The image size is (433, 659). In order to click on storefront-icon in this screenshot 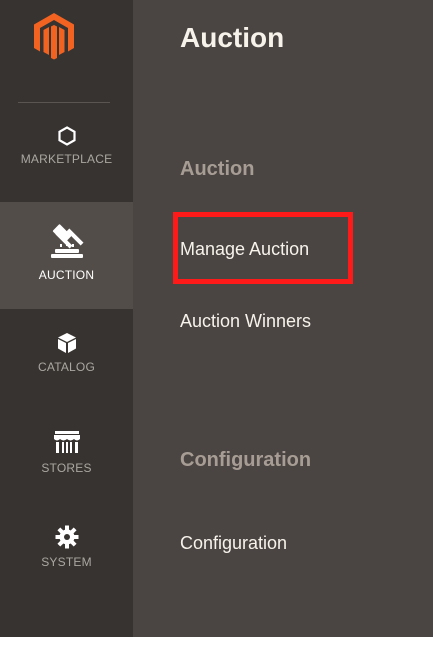, I will do `click(66, 442)`.